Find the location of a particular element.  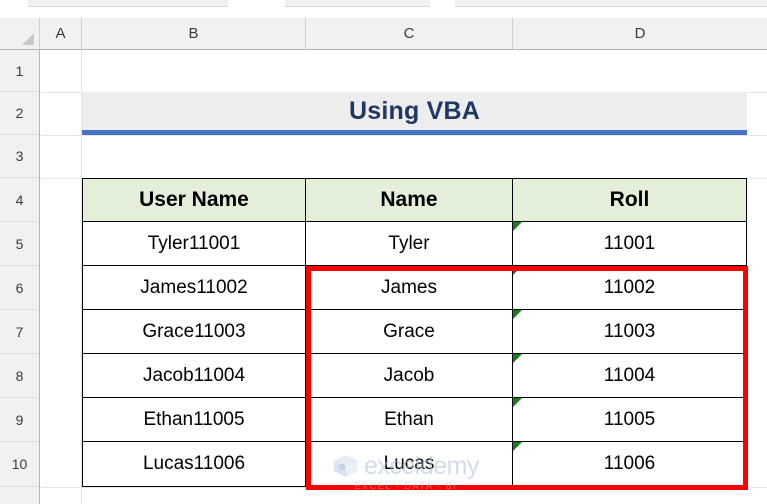

cell-roll: 11004 is located at coordinates (629, 376).